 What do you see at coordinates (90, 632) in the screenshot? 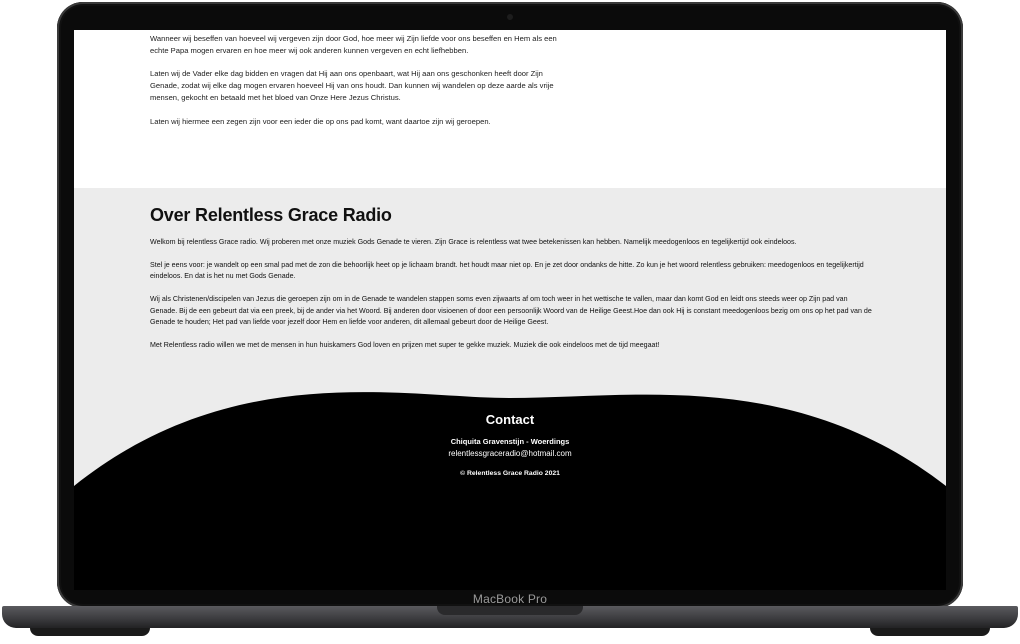
I see `laptop-foot-left` at bounding box center [90, 632].